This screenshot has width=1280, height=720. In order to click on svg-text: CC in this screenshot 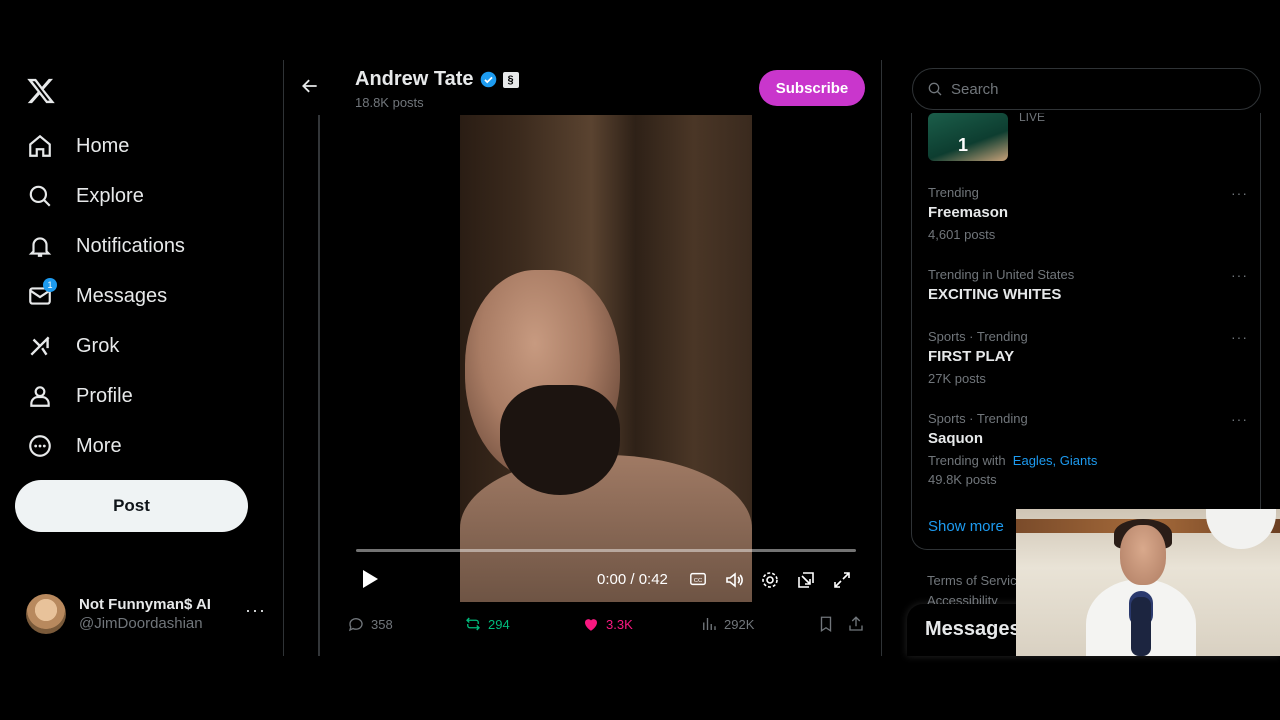, I will do `click(698, 581)`.